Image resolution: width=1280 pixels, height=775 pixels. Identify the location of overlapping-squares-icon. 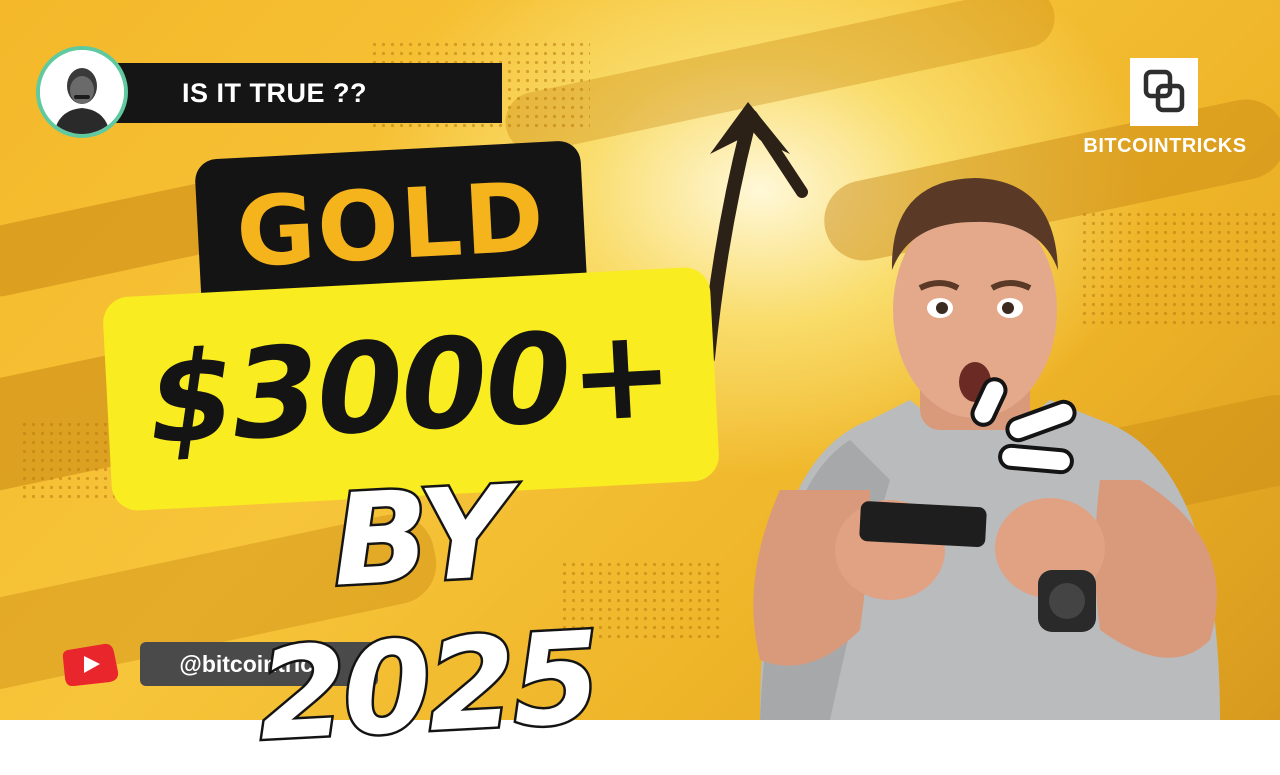
(1164, 91).